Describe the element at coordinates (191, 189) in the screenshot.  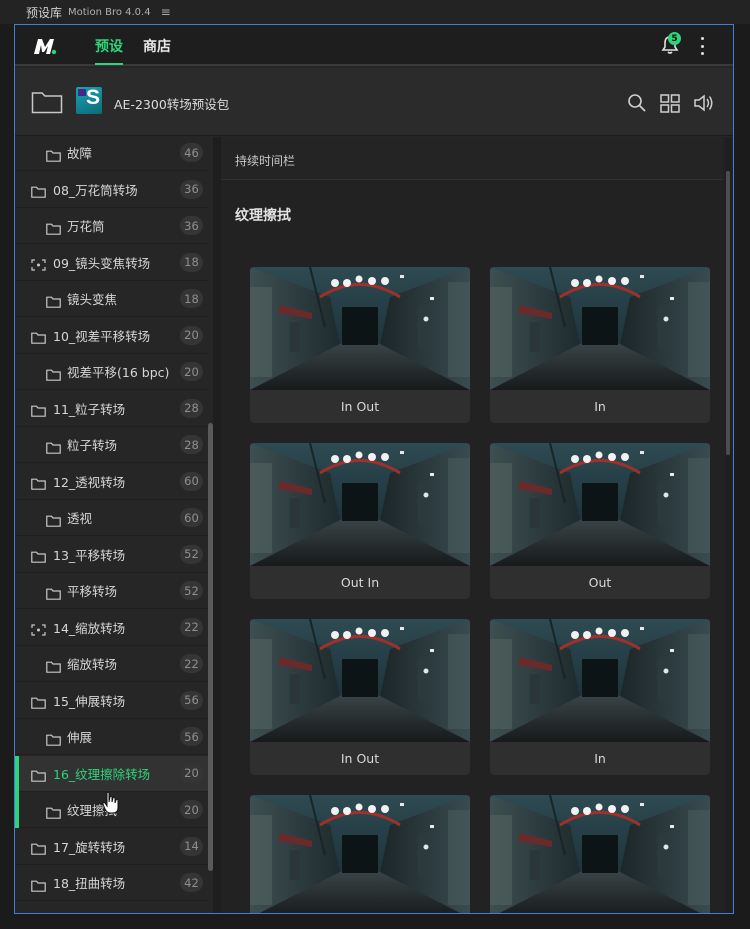
I see `item-count-badge: 36` at that location.